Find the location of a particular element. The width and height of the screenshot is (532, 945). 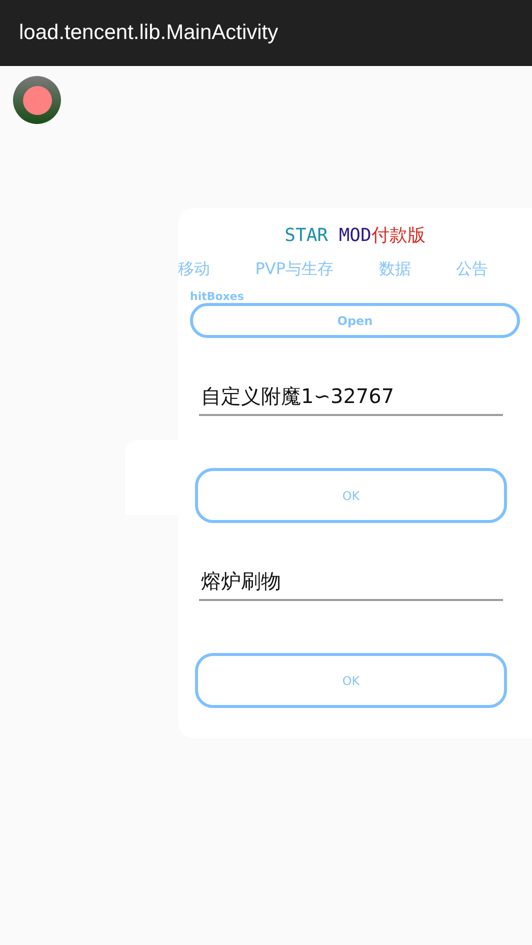

tab: 公告 is located at coordinates (472, 269).